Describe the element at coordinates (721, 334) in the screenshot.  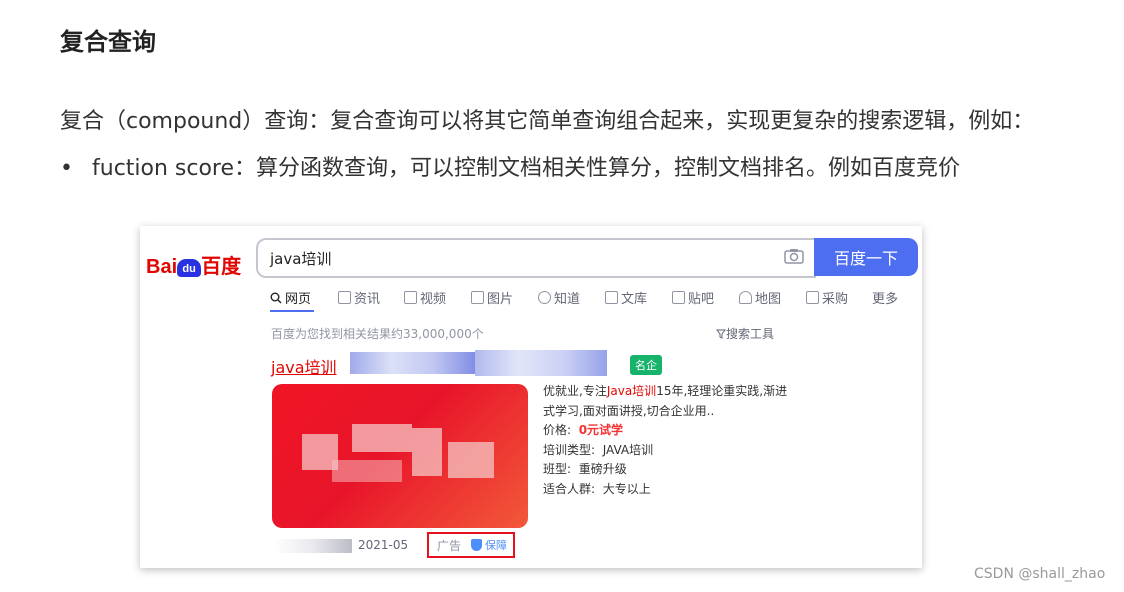
I see `filter-icon` at that location.